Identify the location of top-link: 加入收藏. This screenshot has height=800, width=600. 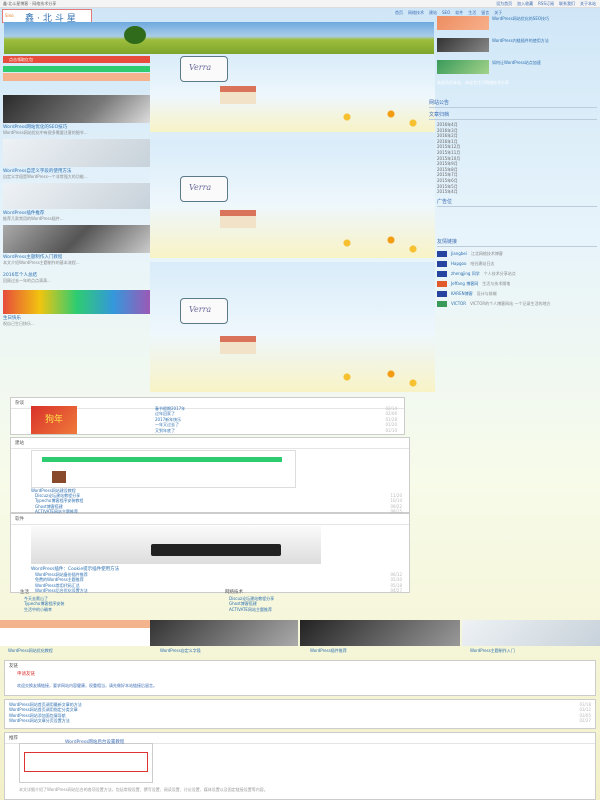
(525, 4).